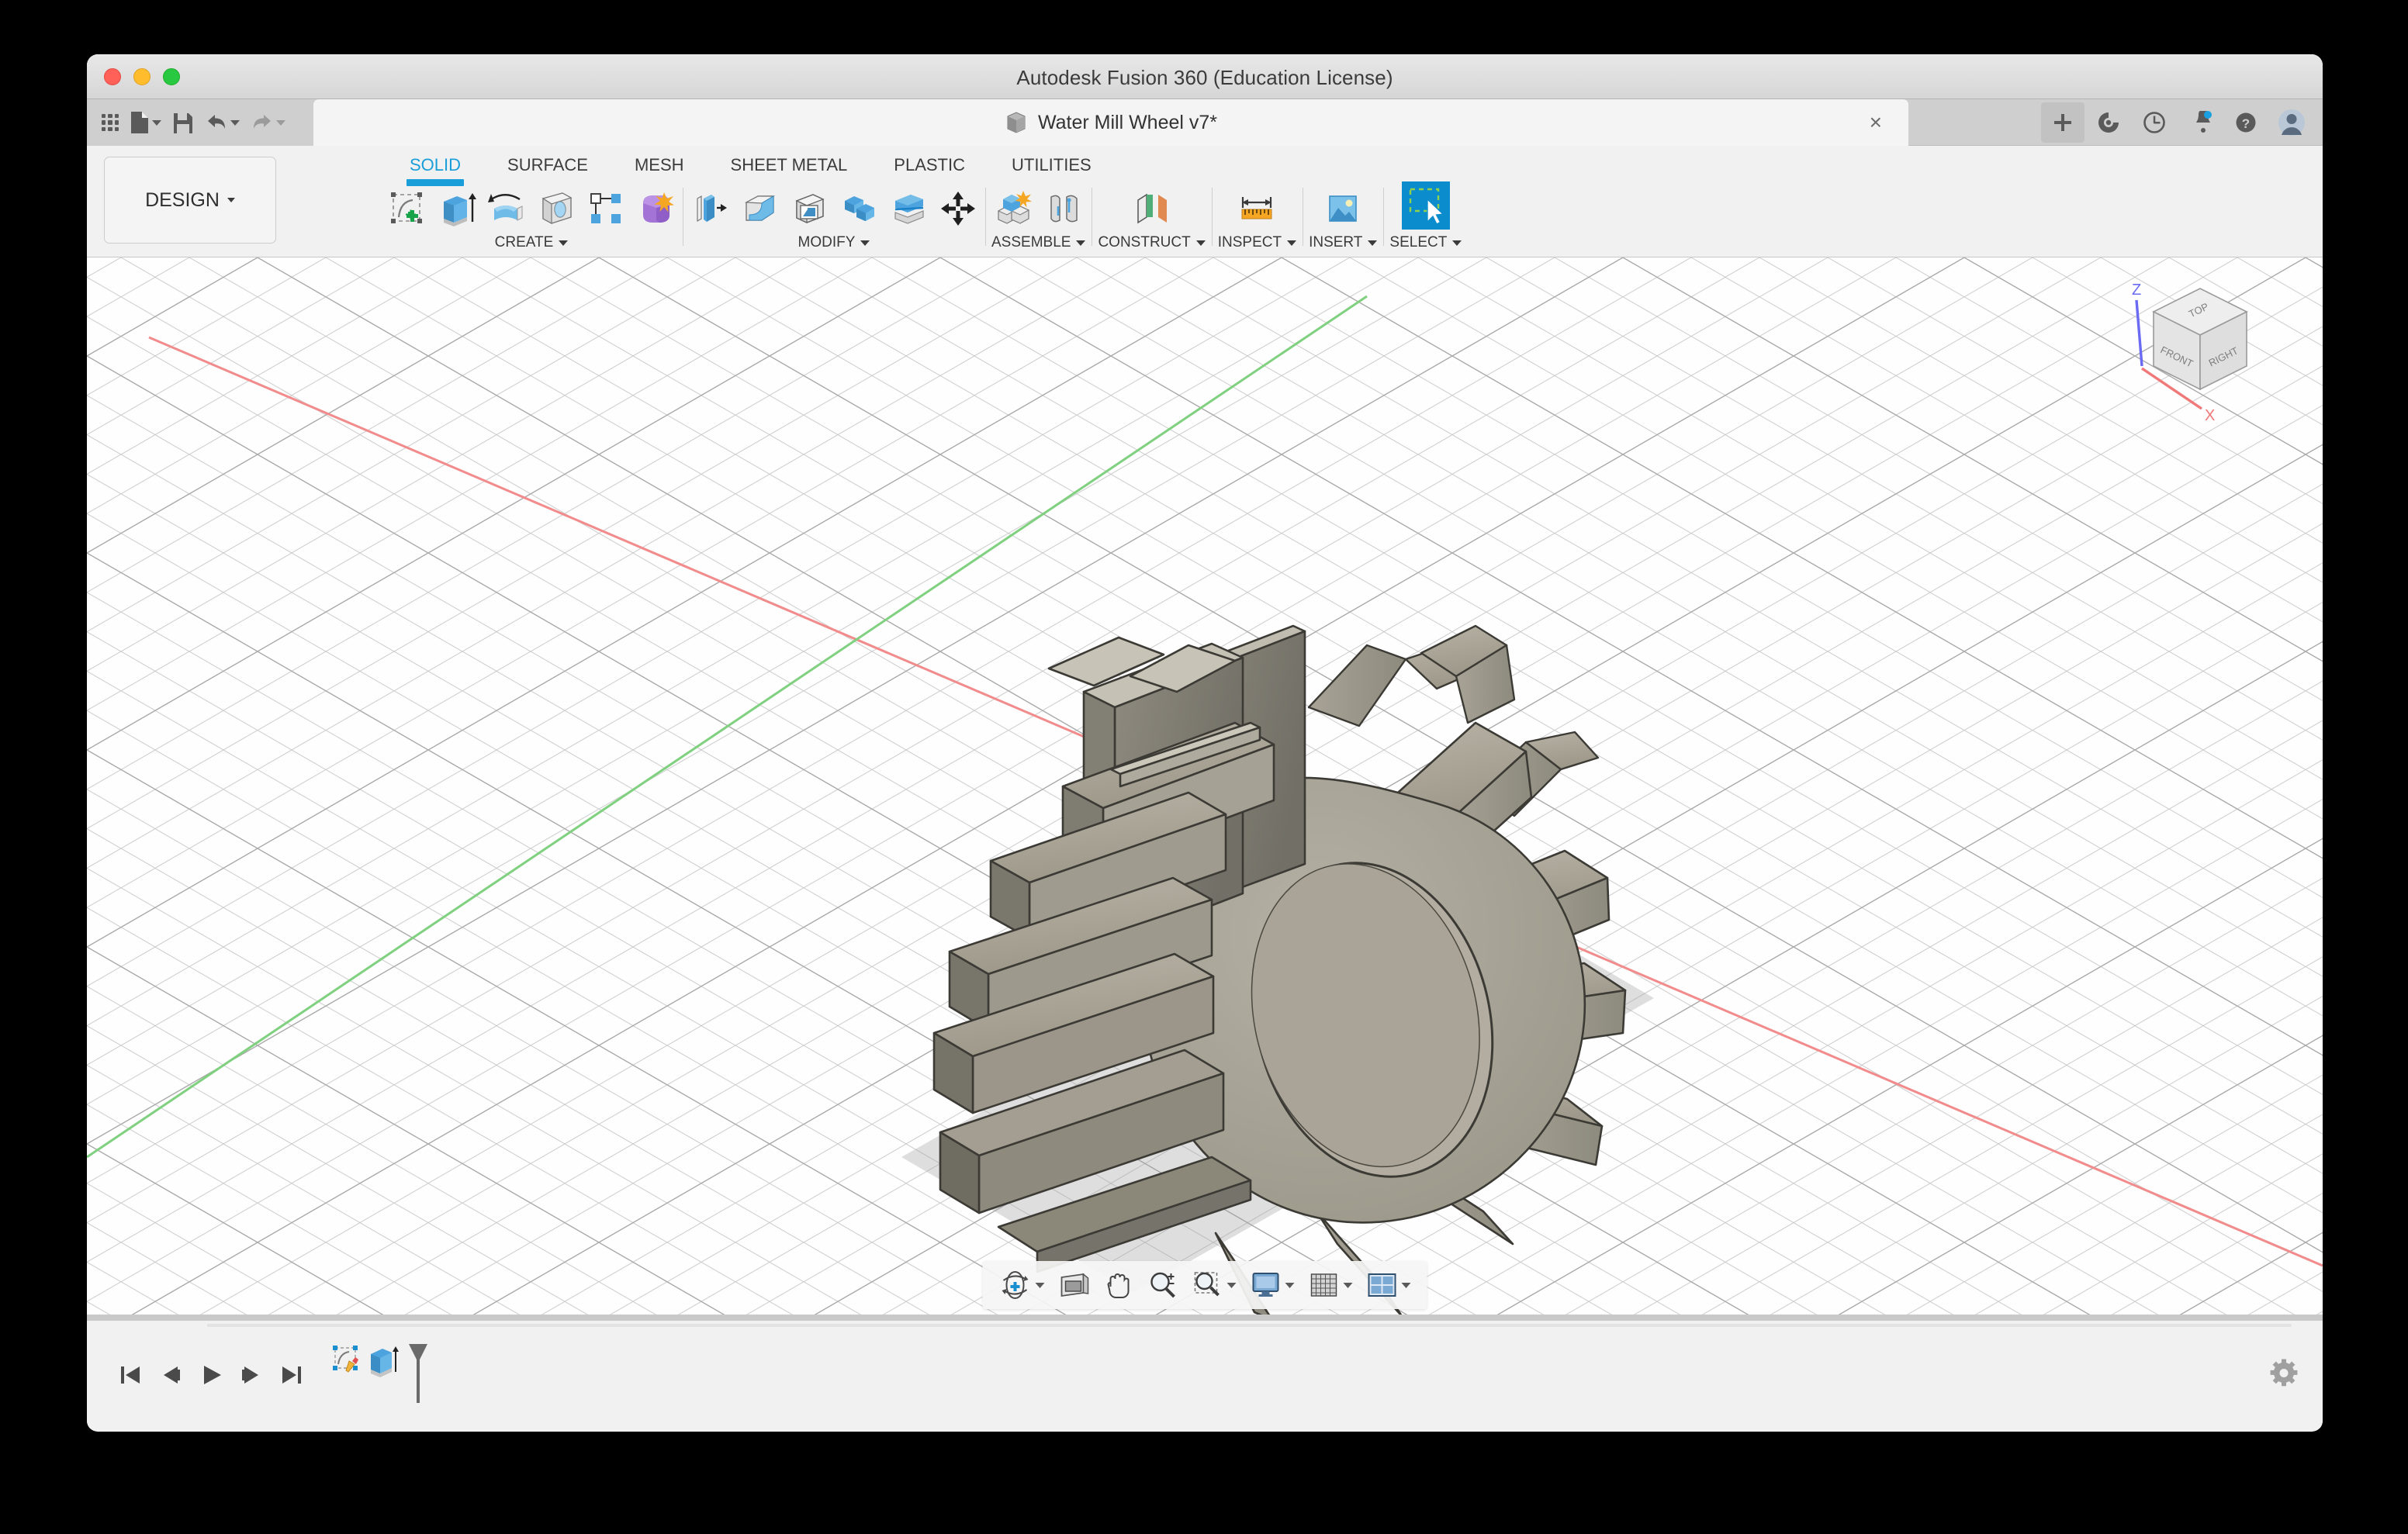 This screenshot has height=1534, width=2408. I want to click on go-to-beginning-button, so click(130, 1375).